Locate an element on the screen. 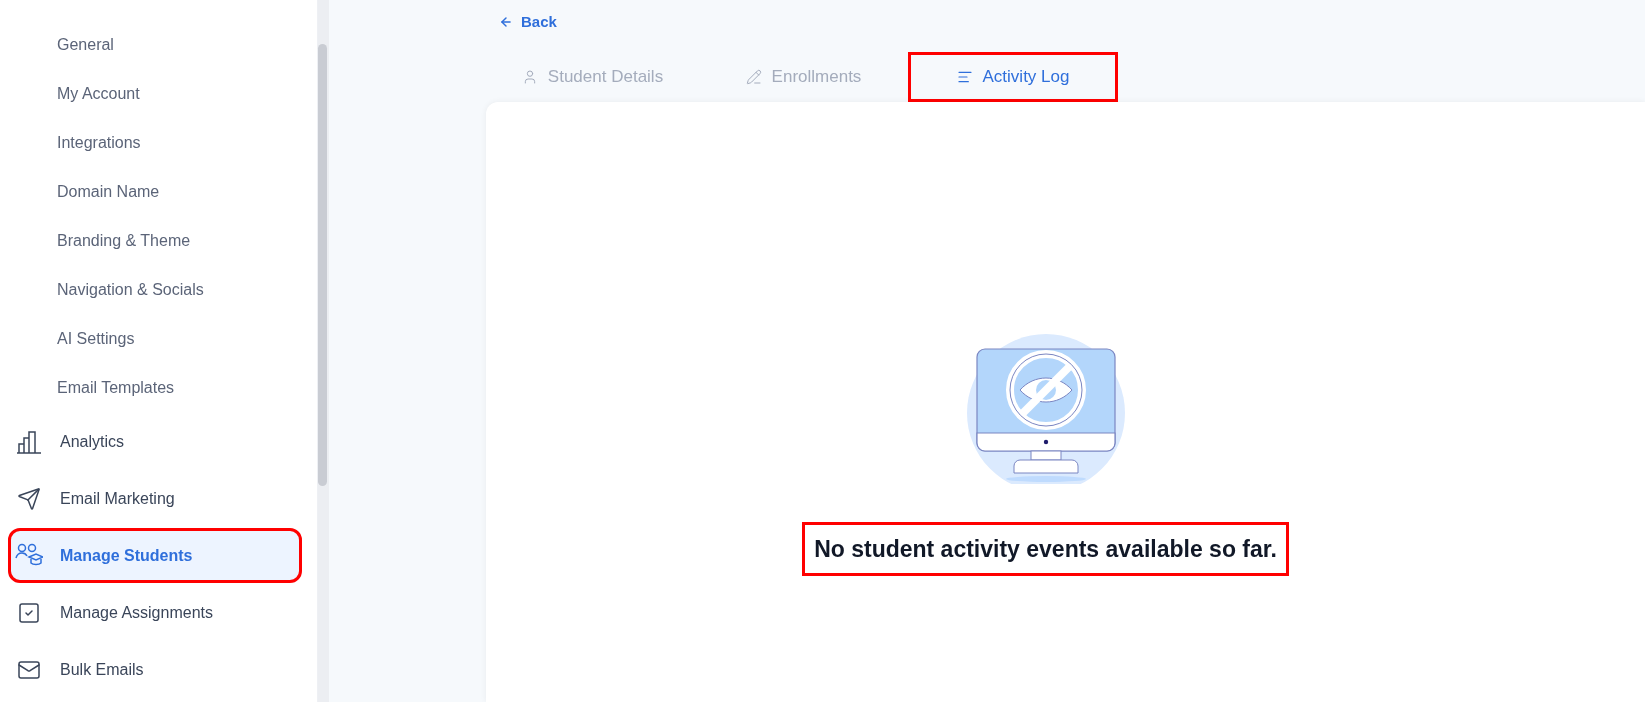 This screenshot has width=1645, height=702. settings-menu-item: AI Settings is located at coordinates (157, 338).